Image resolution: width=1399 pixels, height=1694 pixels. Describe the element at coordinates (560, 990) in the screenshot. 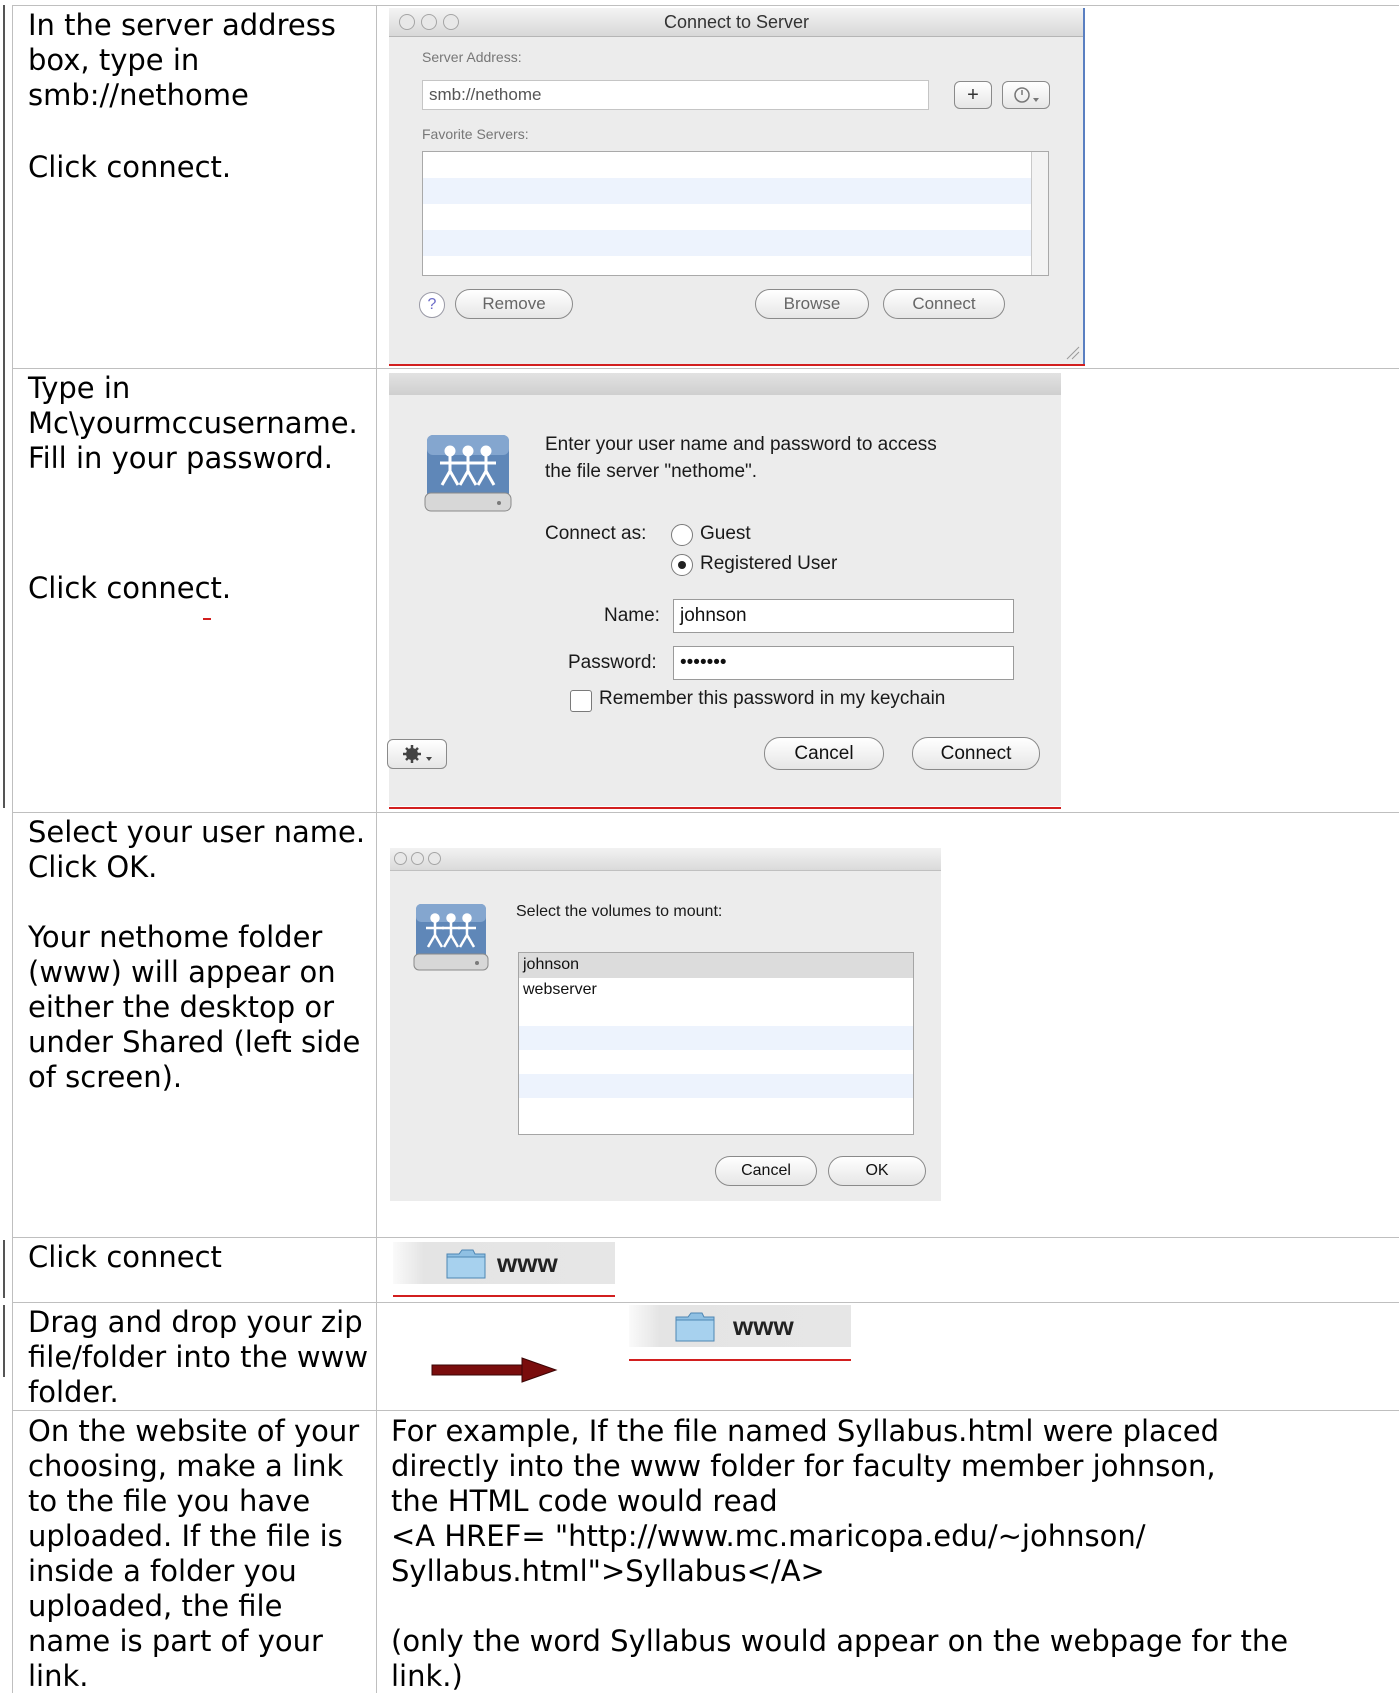

I see `list-item: webserver` at that location.